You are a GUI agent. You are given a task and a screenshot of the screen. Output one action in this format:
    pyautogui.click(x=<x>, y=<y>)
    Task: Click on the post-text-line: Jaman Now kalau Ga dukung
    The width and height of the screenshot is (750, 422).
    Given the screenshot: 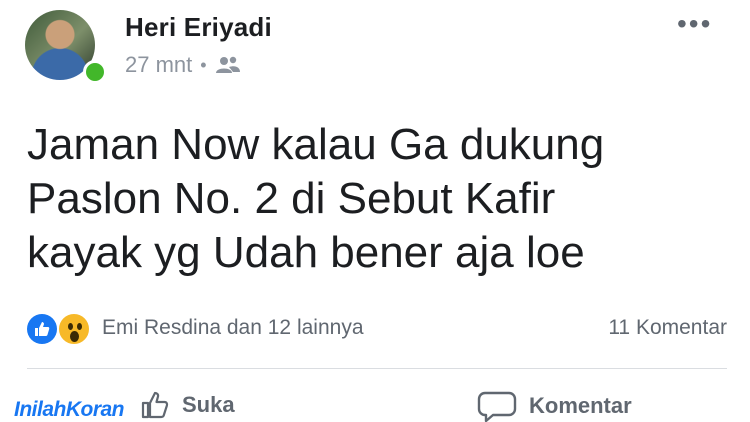 What is the action you would take?
    pyautogui.click(x=316, y=144)
    